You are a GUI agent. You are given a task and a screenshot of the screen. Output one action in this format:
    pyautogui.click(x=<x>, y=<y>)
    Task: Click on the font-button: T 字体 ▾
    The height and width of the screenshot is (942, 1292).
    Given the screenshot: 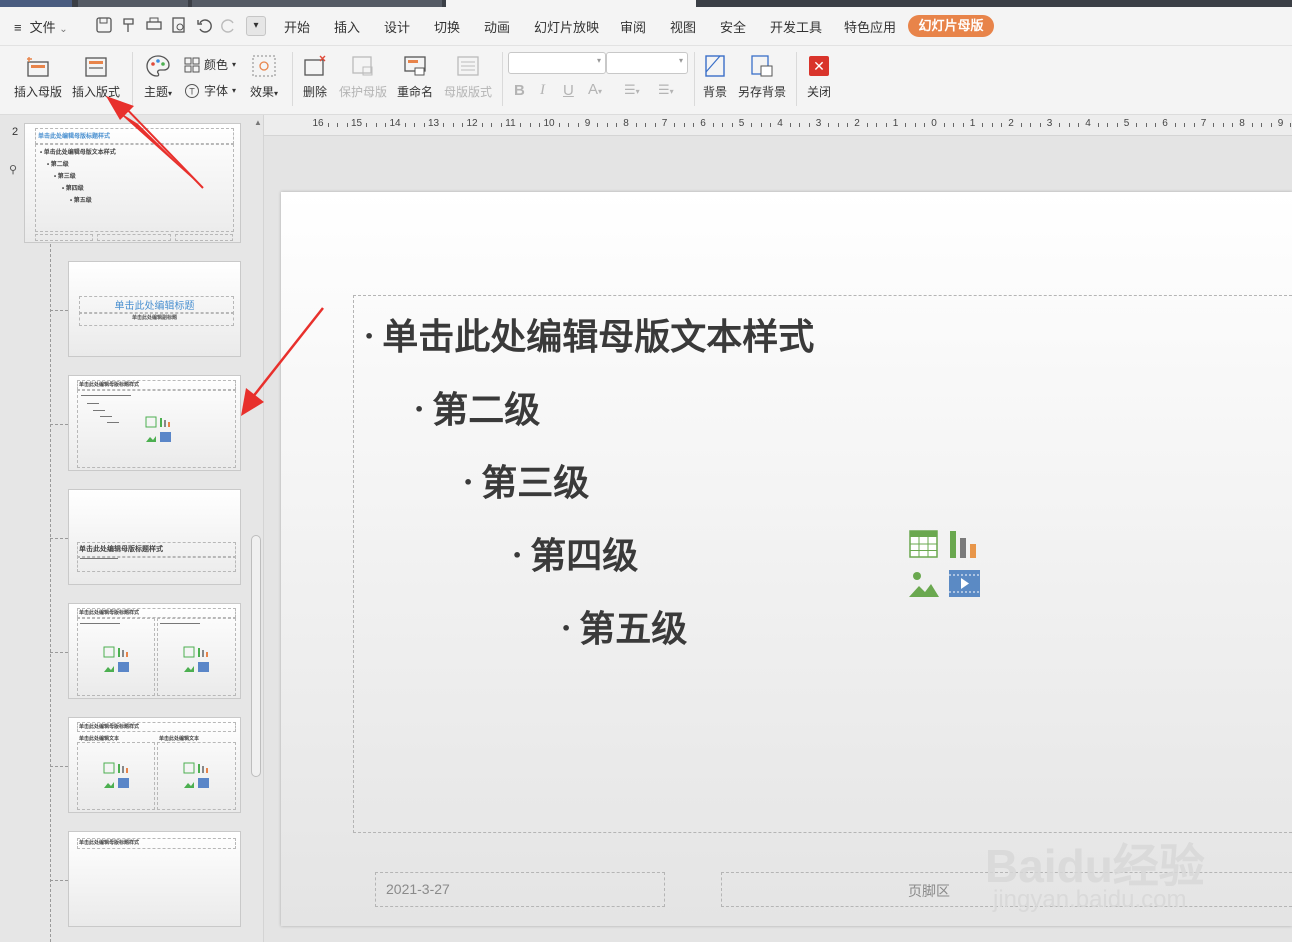 What is the action you would take?
    pyautogui.click(x=210, y=90)
    